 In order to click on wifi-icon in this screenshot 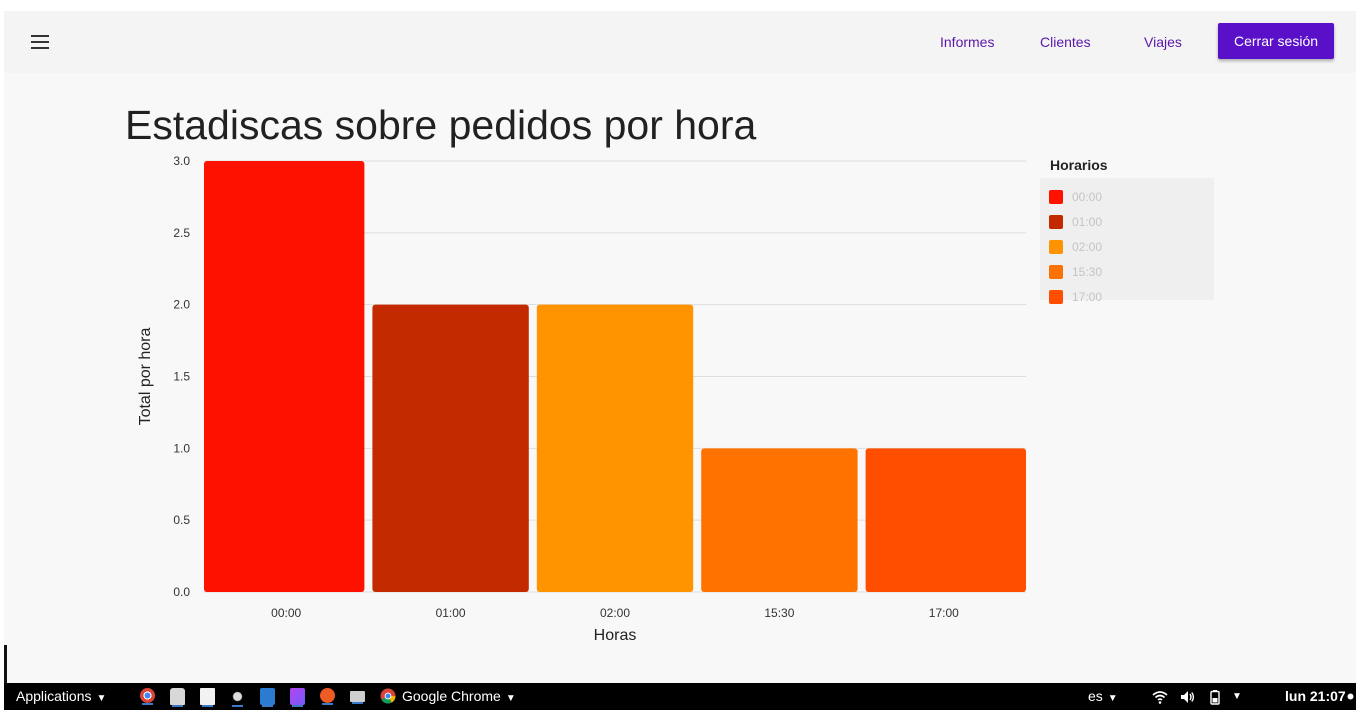, I will do `click(1160, 697)`.